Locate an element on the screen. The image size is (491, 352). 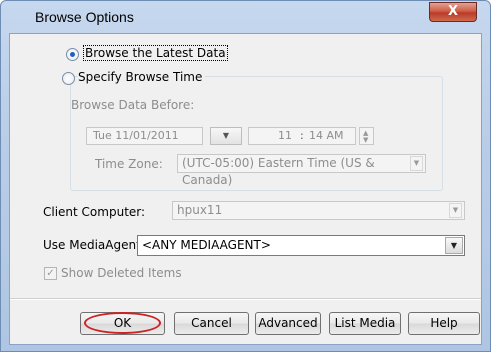
close-icon: X is located at coordinates (453, 11).